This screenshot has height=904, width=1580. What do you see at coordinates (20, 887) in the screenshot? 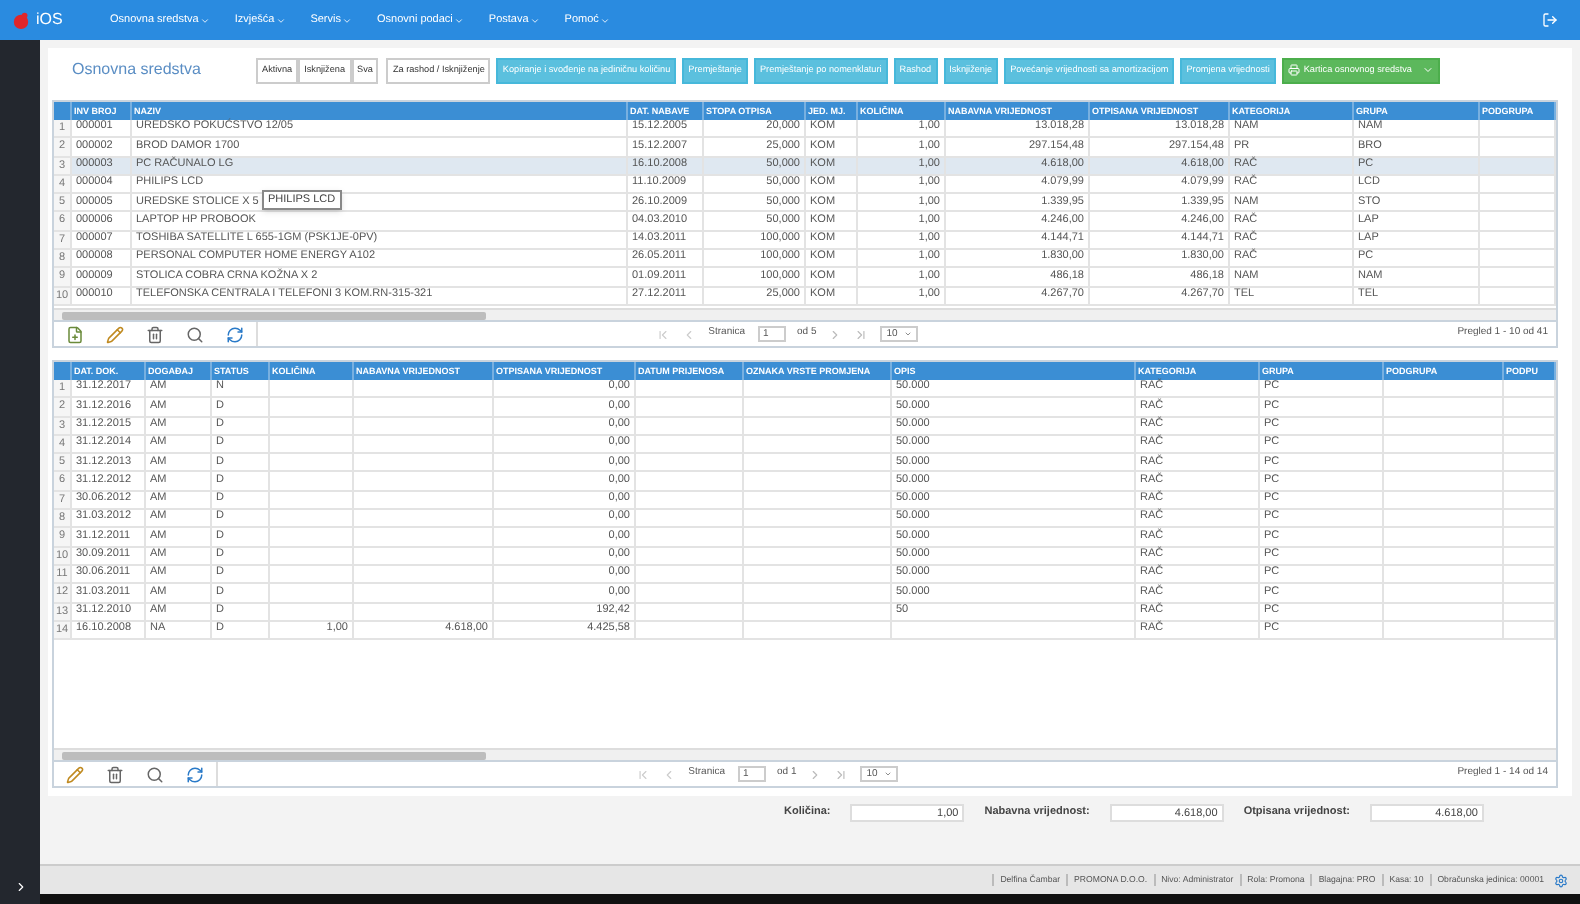
I see `expand-icon` at bounding box center [20, 887].